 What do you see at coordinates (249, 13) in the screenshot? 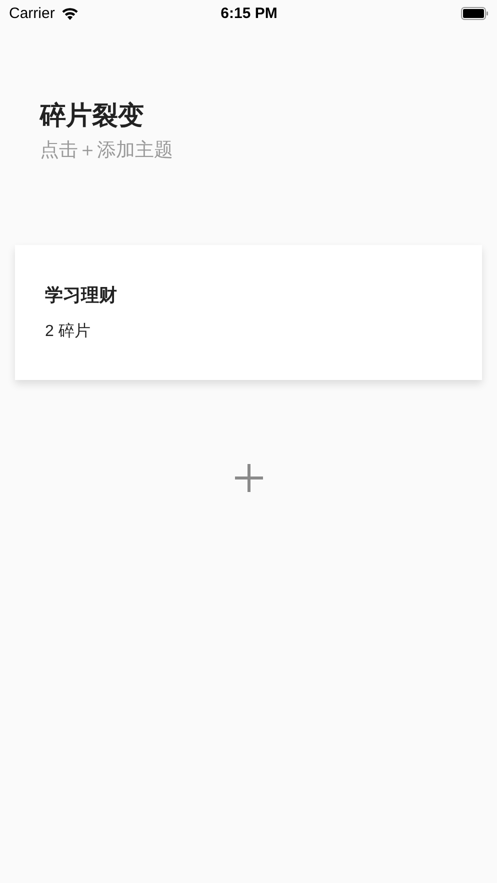
I see `clock-time: 6:15 PM` at bounding box center [249, 13].